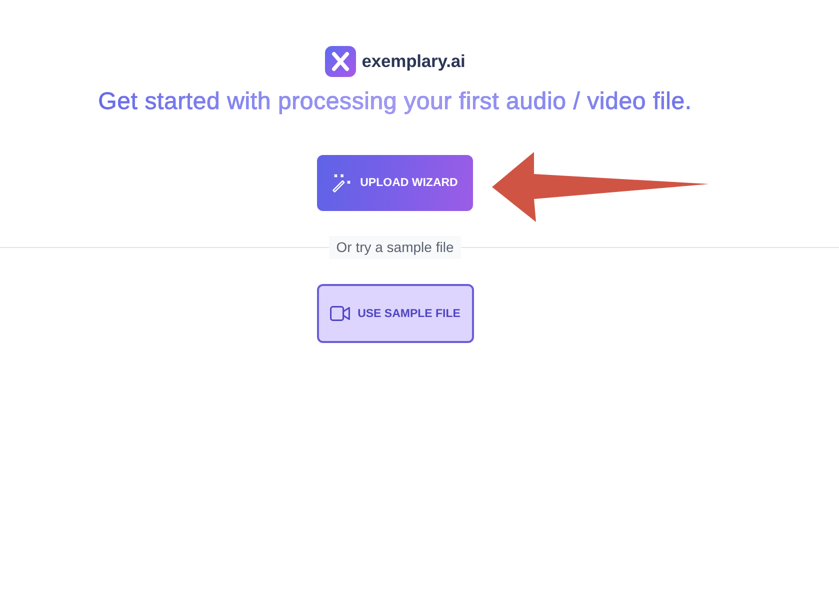 The image size is (839, 603). What do you see at coordinates (342, 183) in the screenshot?
I see `magic-wand-icon` at bounding box center [342, 183].